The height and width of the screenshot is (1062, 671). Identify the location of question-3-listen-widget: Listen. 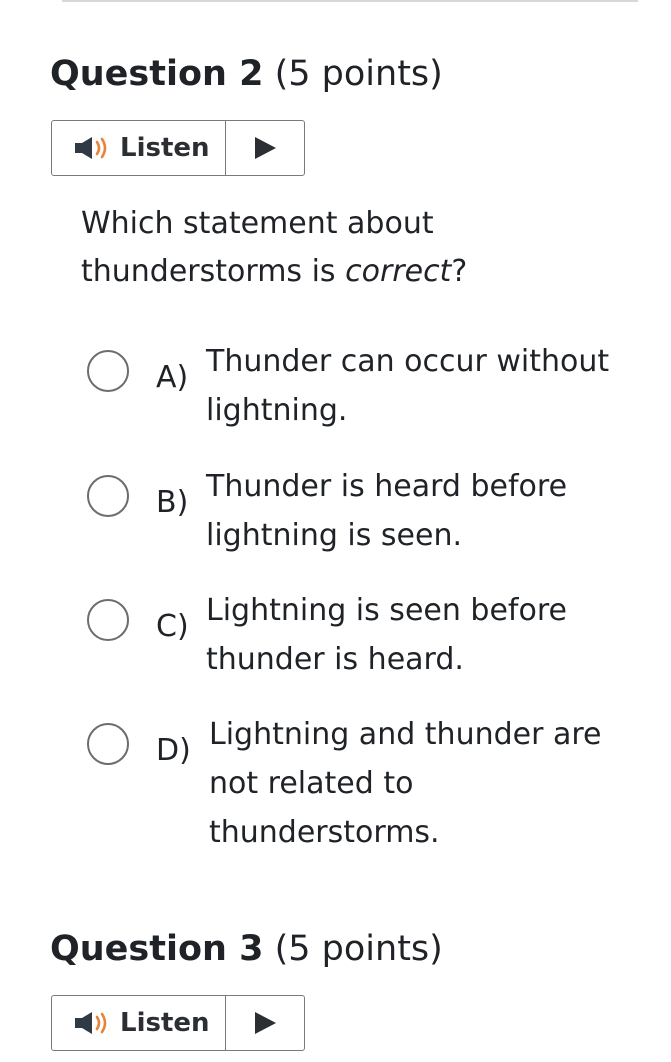
(178, 1023).